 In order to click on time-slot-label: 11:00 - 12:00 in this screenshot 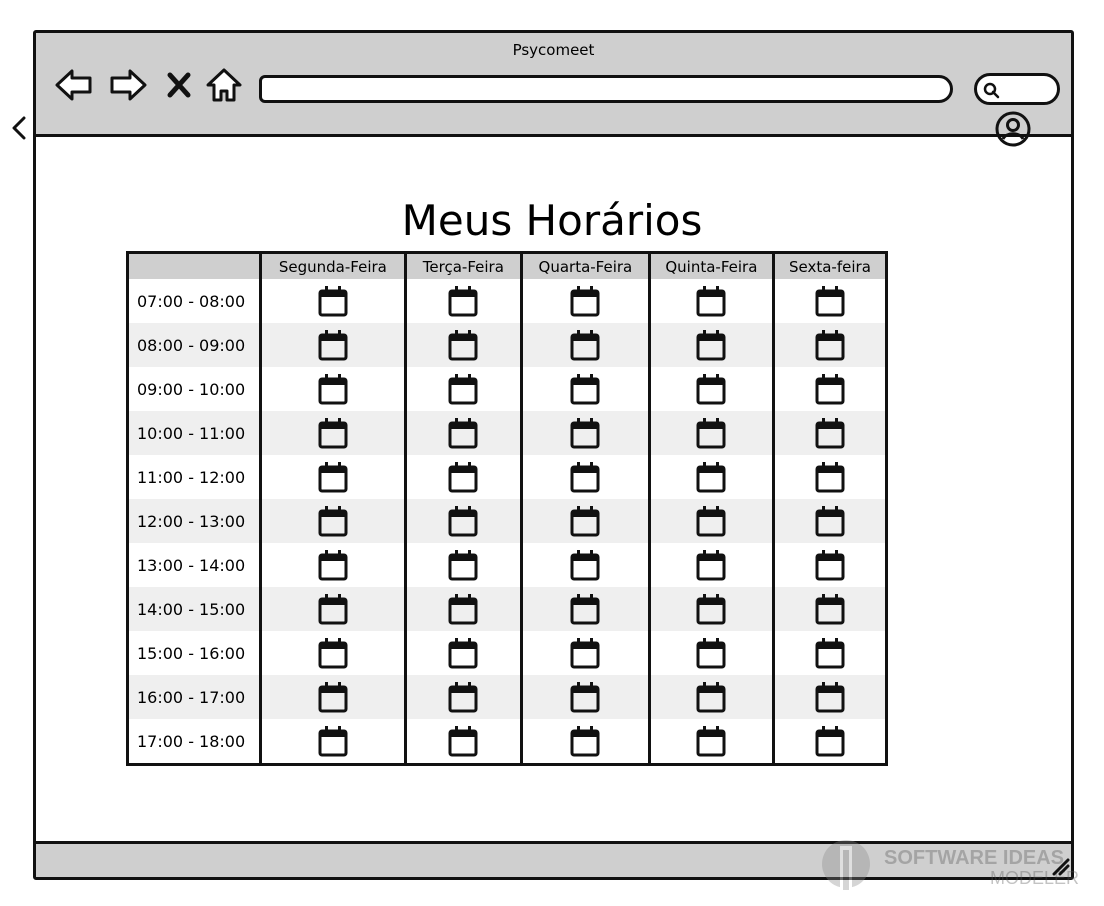, I will do `click(191, 477)`.